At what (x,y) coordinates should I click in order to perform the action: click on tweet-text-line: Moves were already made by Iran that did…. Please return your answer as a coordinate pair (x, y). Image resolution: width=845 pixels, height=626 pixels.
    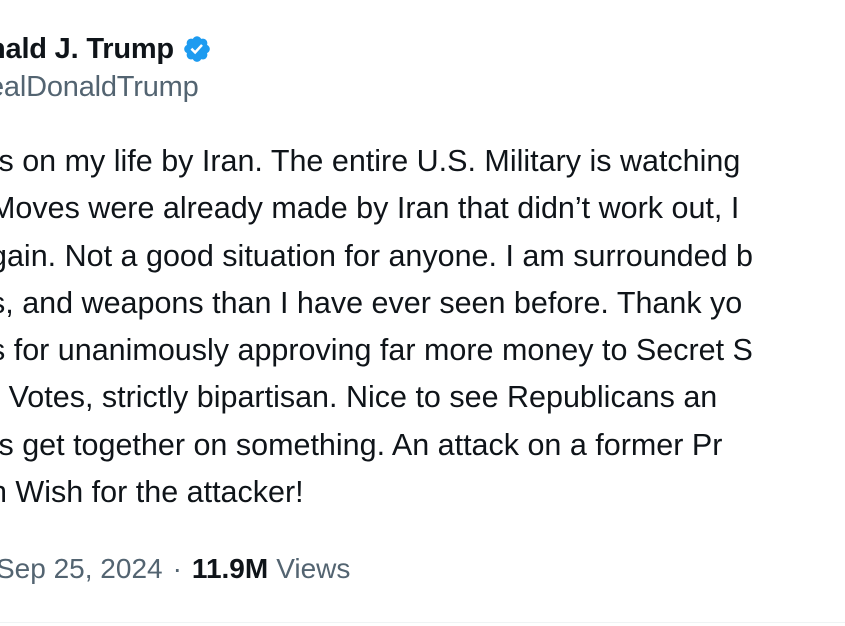
    Looking at the image, I should click on (370, 208).